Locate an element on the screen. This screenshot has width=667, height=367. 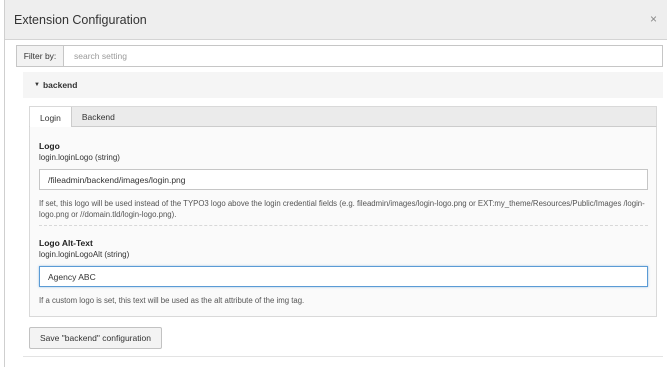
modal-header: Extension Configuration × is located at coordinates (336, 20).